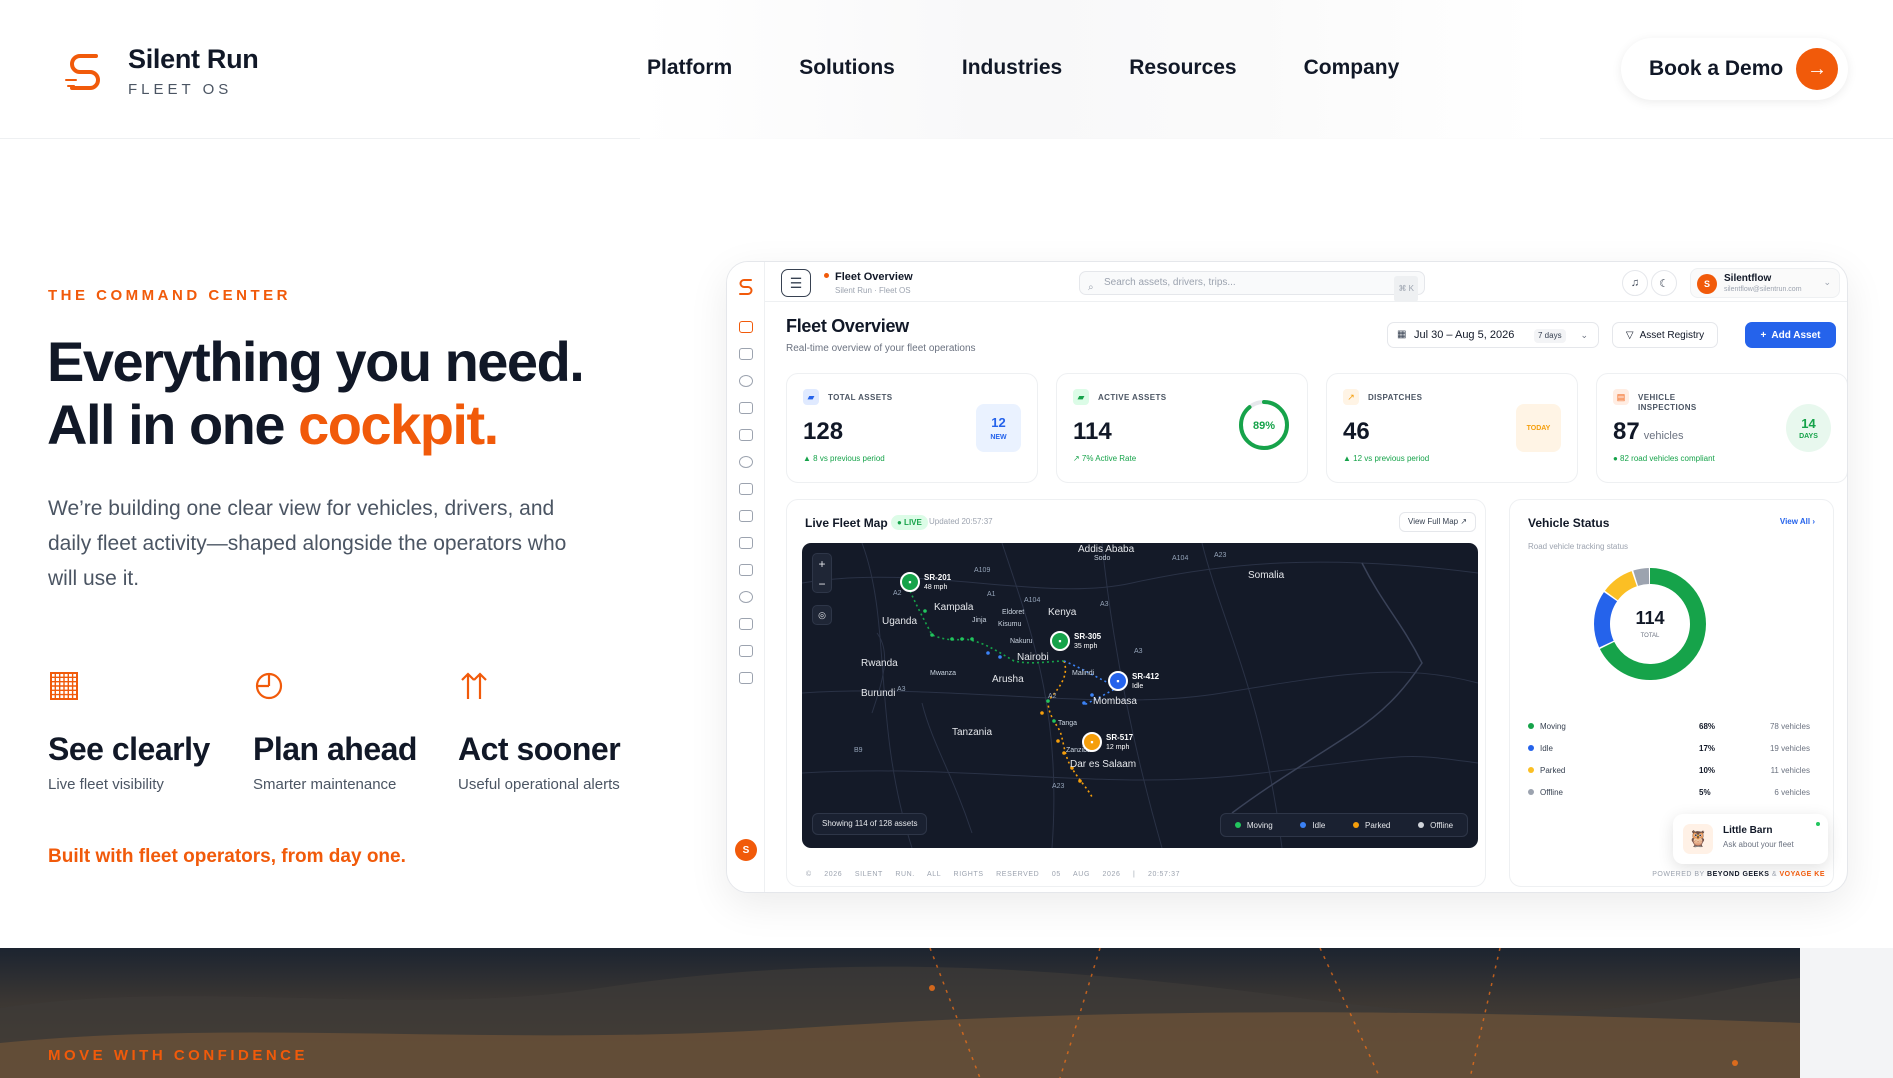 This screenshot has height=1078, width=1893. What do you see at coordinates (1081, 397) in the screenshot?
I see `car-icon: ▰` at bounding box center [1081, 397].